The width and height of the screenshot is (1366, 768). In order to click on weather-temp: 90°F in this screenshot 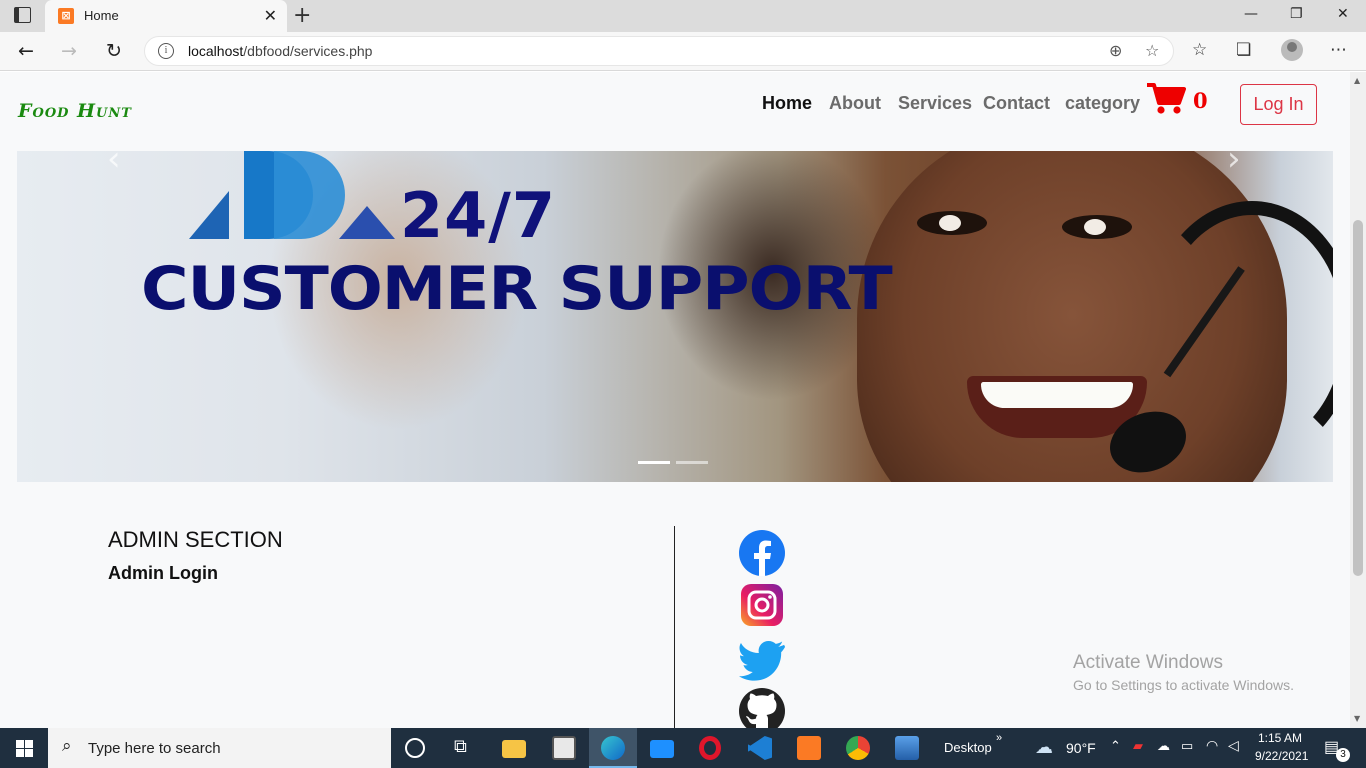, I will do `click(1081, 748)`.